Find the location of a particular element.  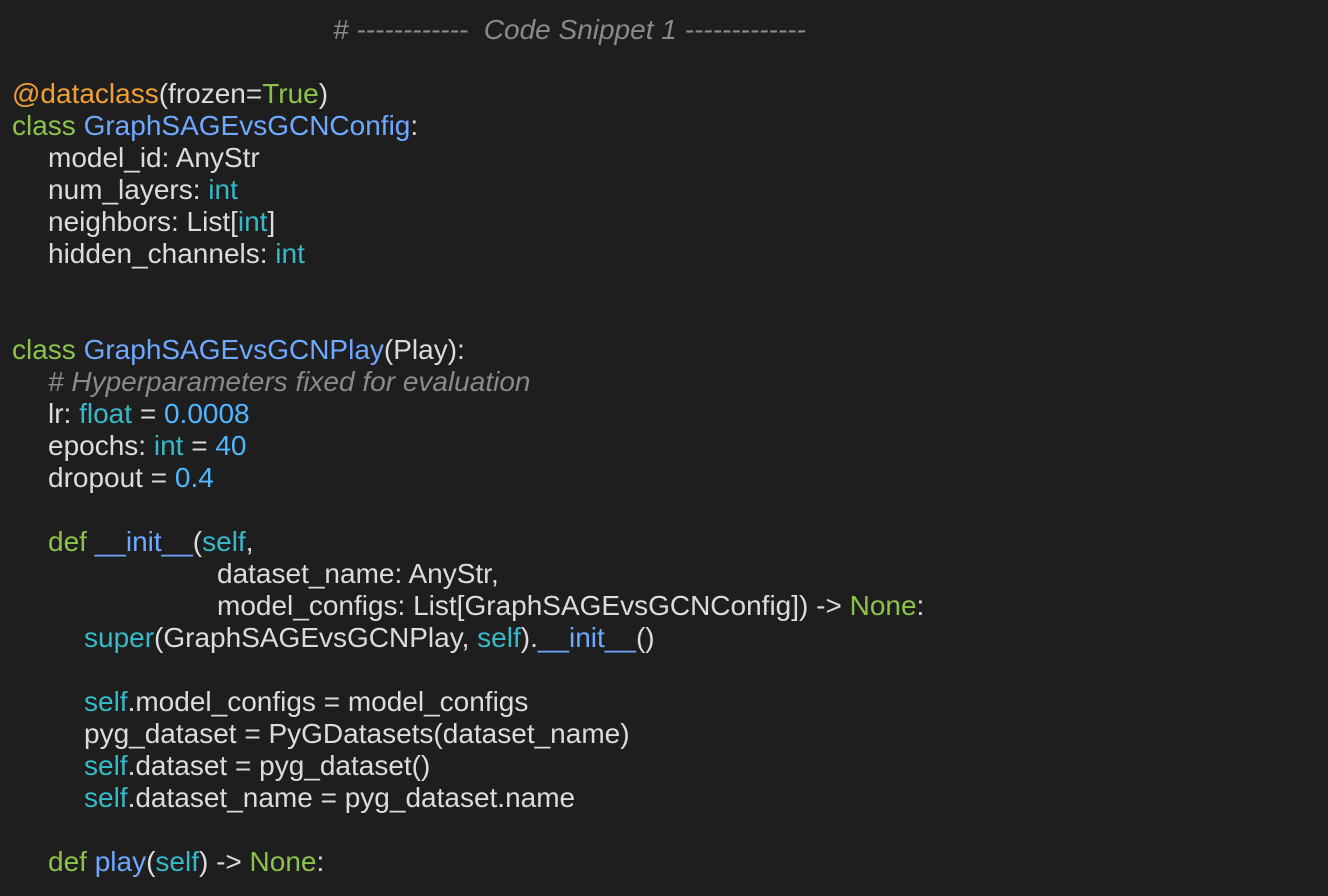

code-token: num_layers: is located at coordinates (128, 189).